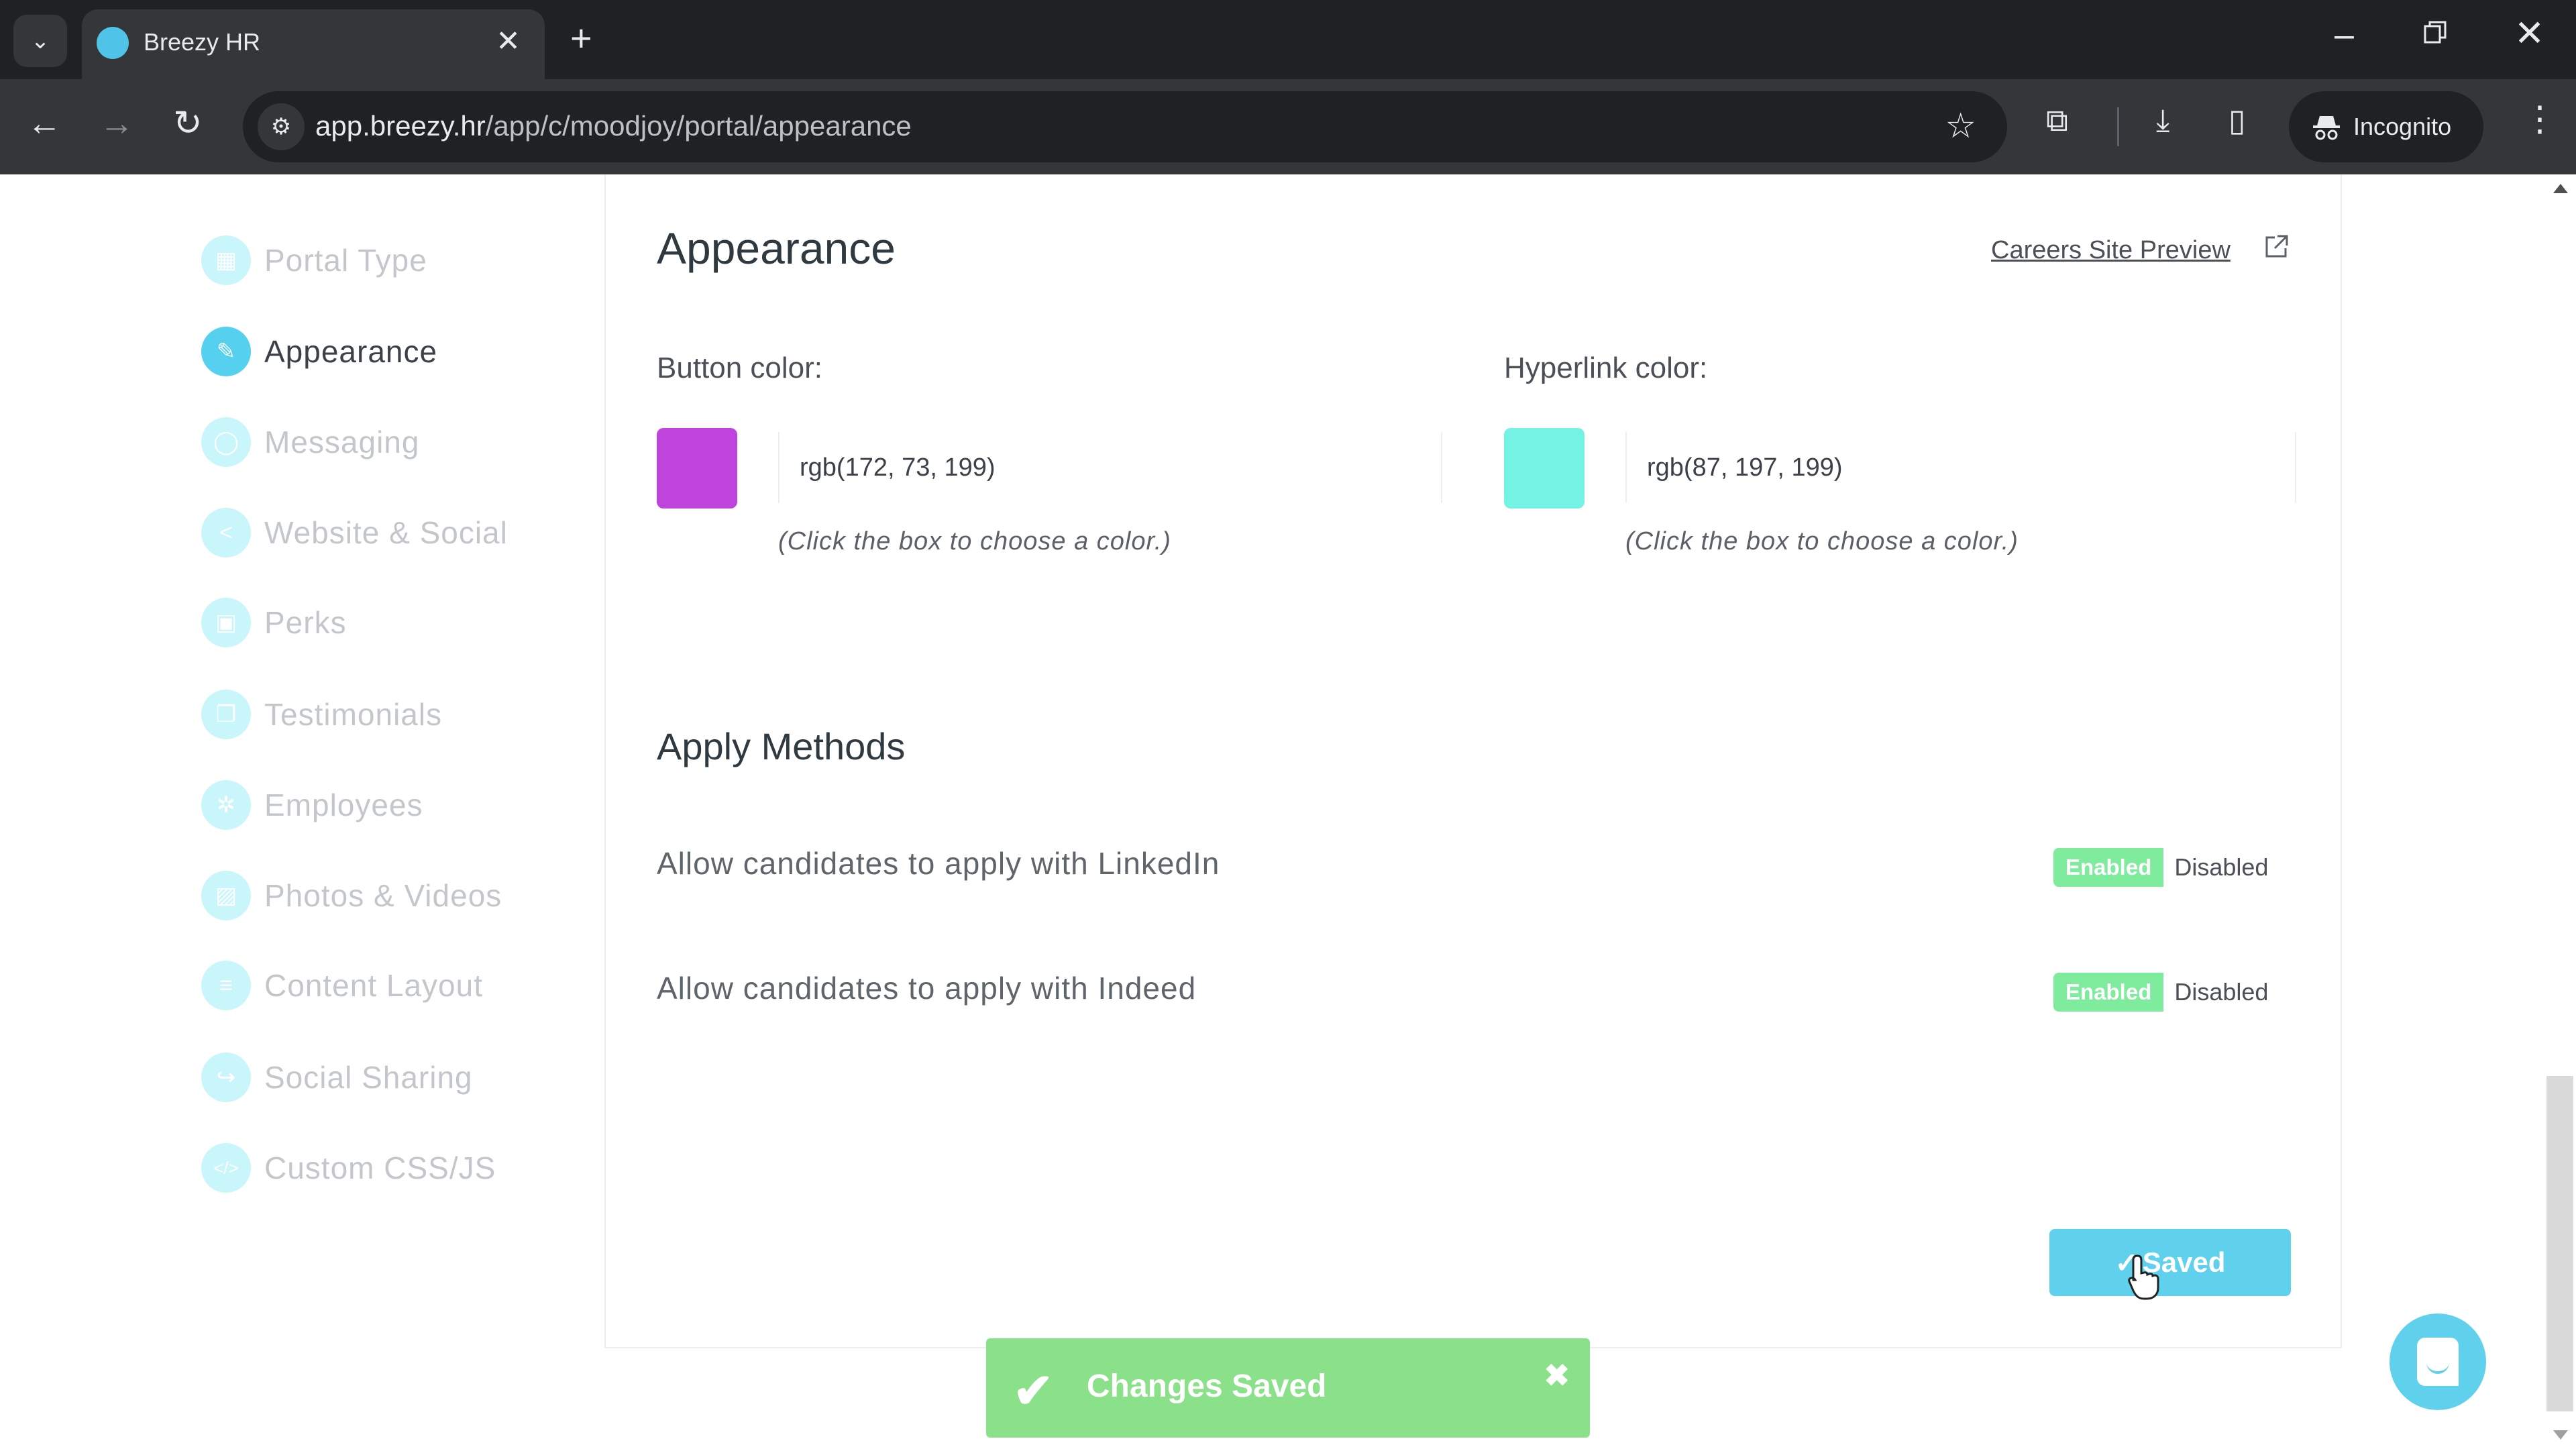  What do you see at coordinates (938, 863) in the screenshot?
I see `apply-linkedin-label: Allow candidates to apply with LinkedIn` at bounding box center [938, 863].